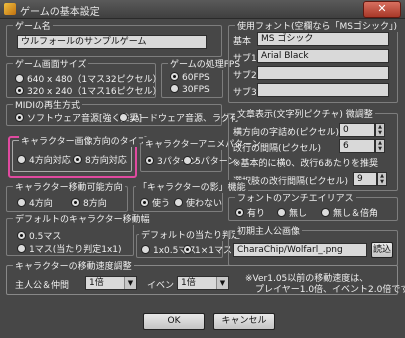 The height and width of the screenshot is (338, 405). I want to click on font-sub3-label: サブ3, so click(245, 93).